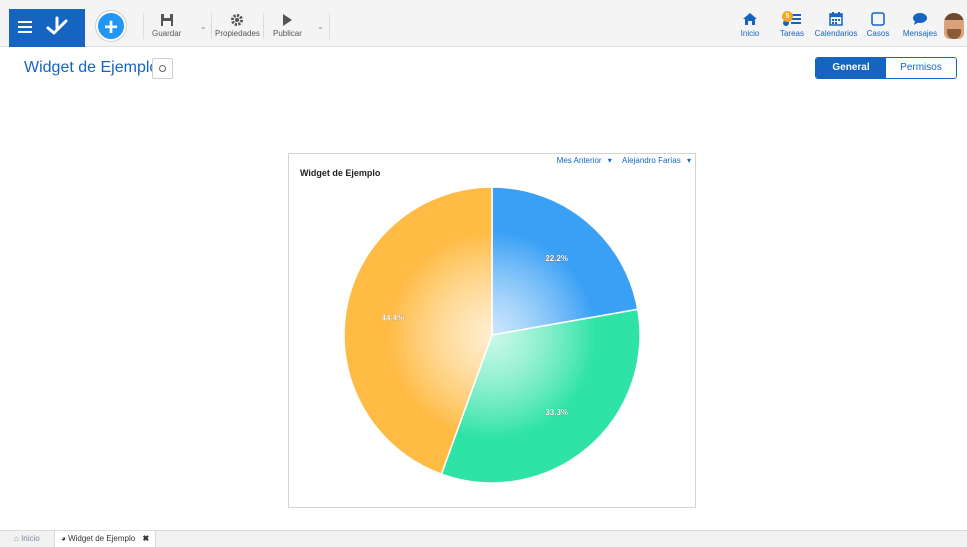 The height and width of the screenshot is (547, 967). Describe the element at coordinates (878, 19) in the screenshot. I see `case-icon` at that location.